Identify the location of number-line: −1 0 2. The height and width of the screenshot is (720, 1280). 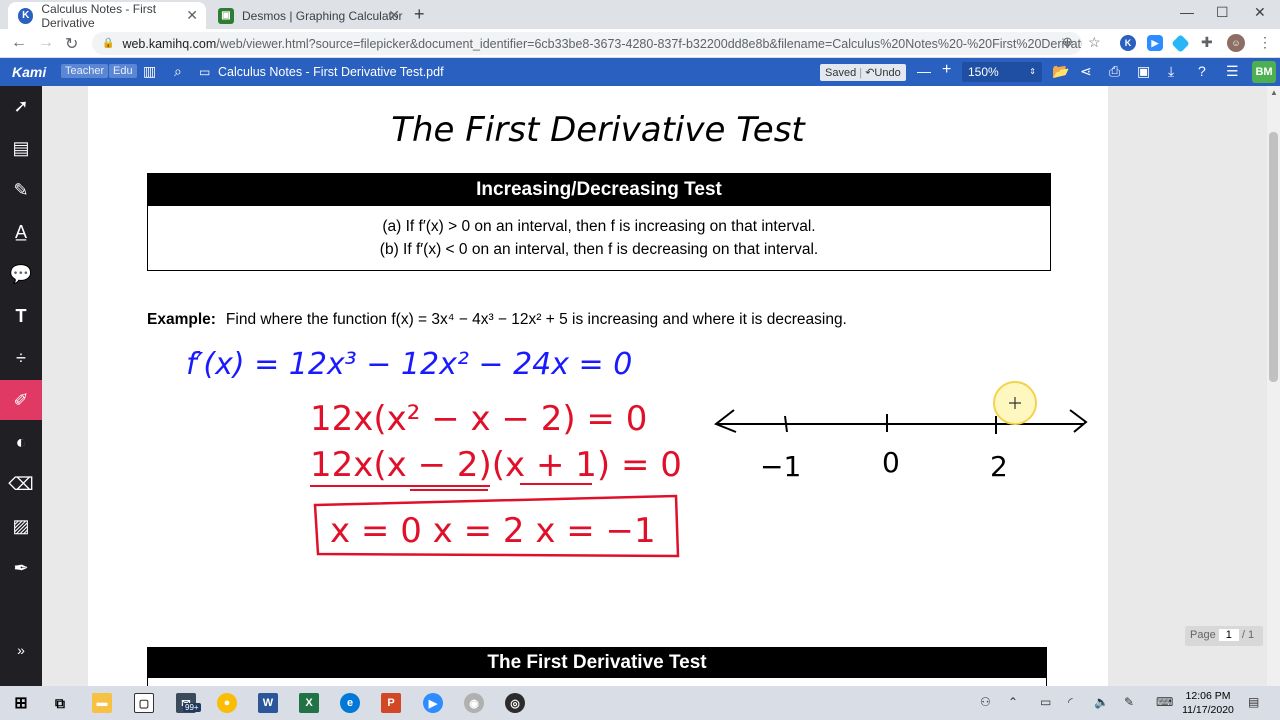
(901, 446).